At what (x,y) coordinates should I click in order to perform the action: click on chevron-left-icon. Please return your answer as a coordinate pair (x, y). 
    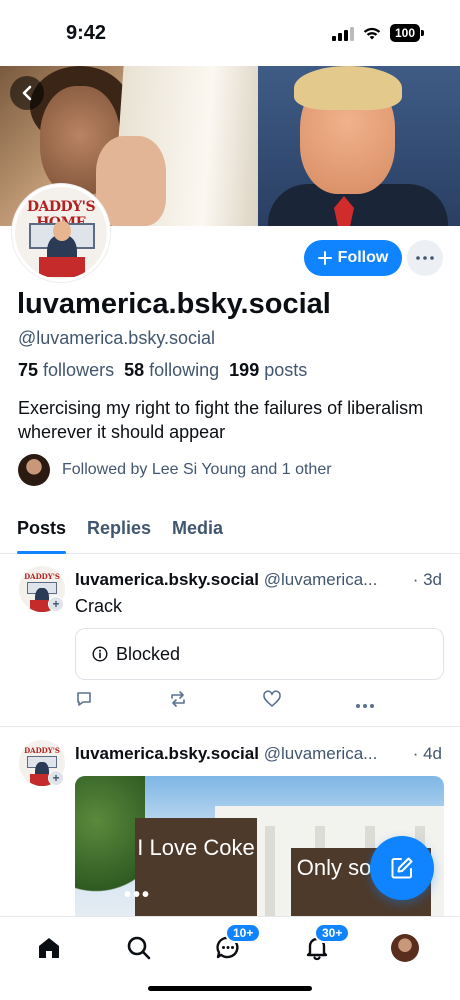
    Looking at the image, I should click on (27, 93).